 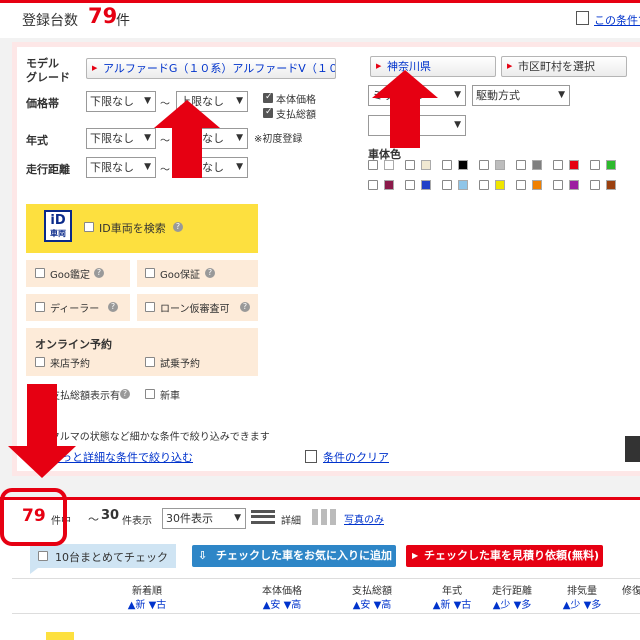 What do you see at coordinates (405, 109) in the screenshot?
I see `arrow-up-right` at bounding box center [405, 109].